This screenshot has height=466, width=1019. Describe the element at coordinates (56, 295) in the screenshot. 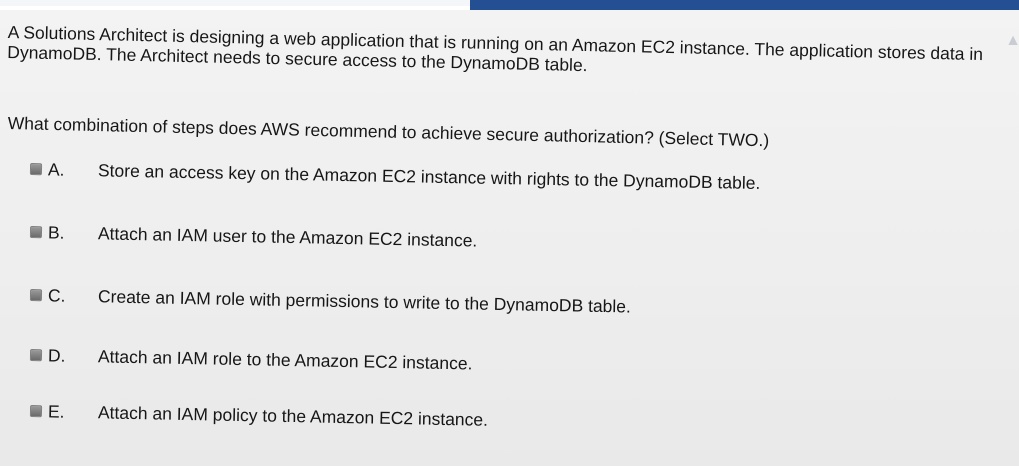

I see `option-letter: C.` at that location.